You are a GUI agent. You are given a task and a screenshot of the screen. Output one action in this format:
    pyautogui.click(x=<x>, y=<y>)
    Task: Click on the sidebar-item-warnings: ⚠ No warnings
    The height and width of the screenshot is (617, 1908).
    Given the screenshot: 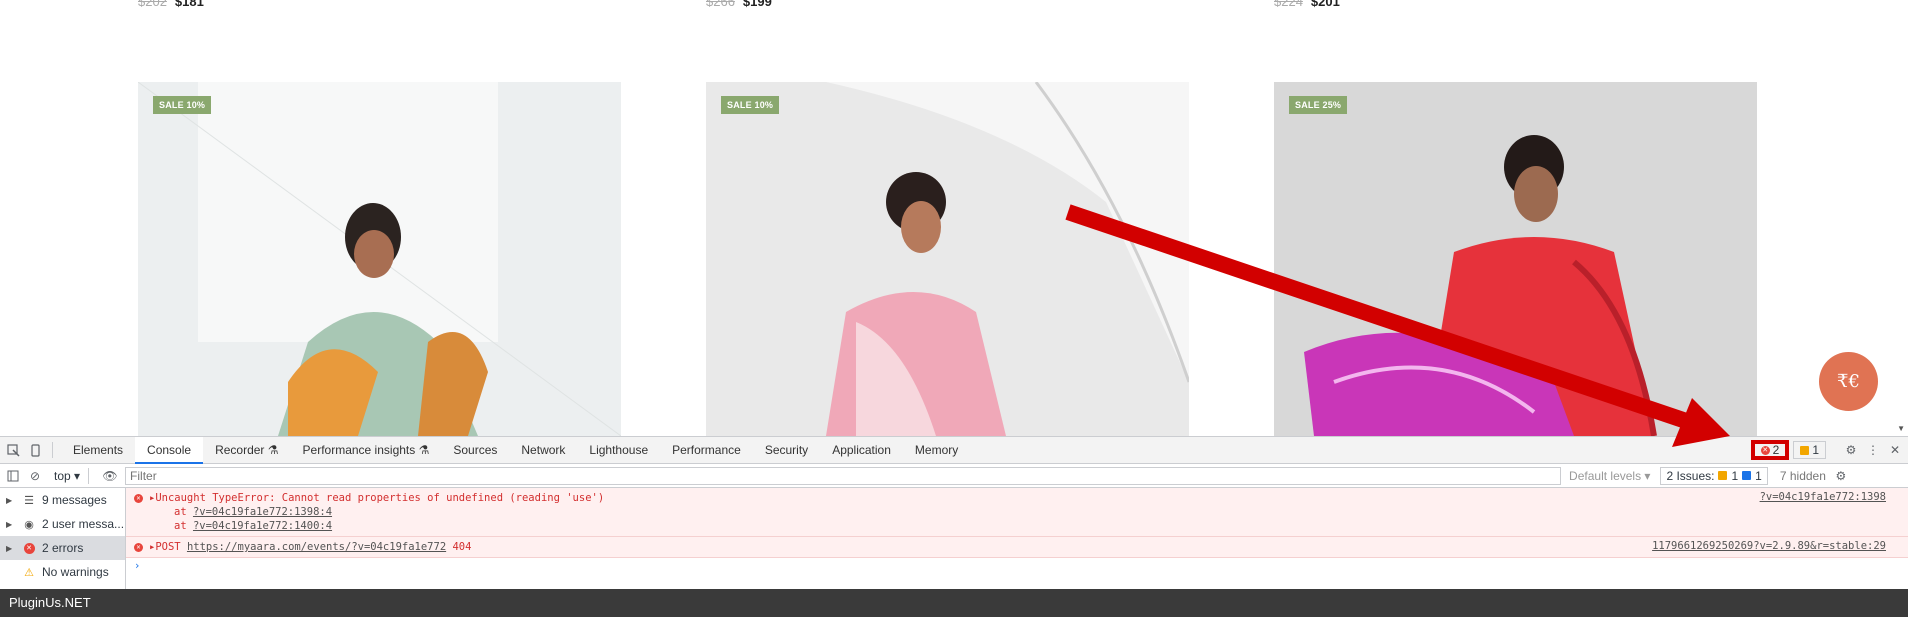 What is the action you would take?
    pyautogui.click(x=62, y=572)
    